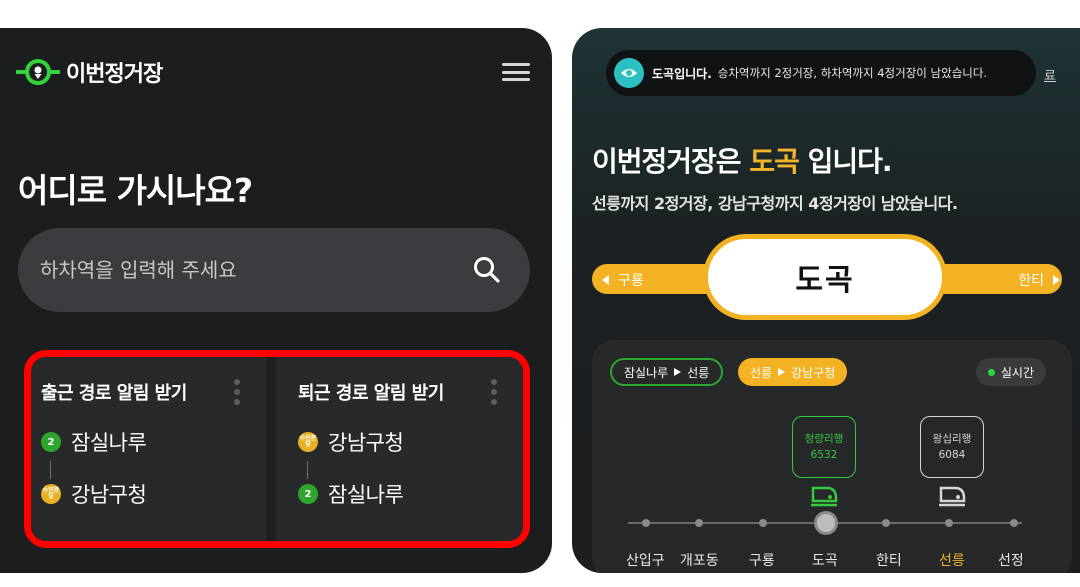 Image resolution: width=1080 pixels, height=587 pixels. What do you see at coordinates (952, 447) in the screenshot?
I see `train-card: 왕십리행 6084` at bounding box center [952, 447].